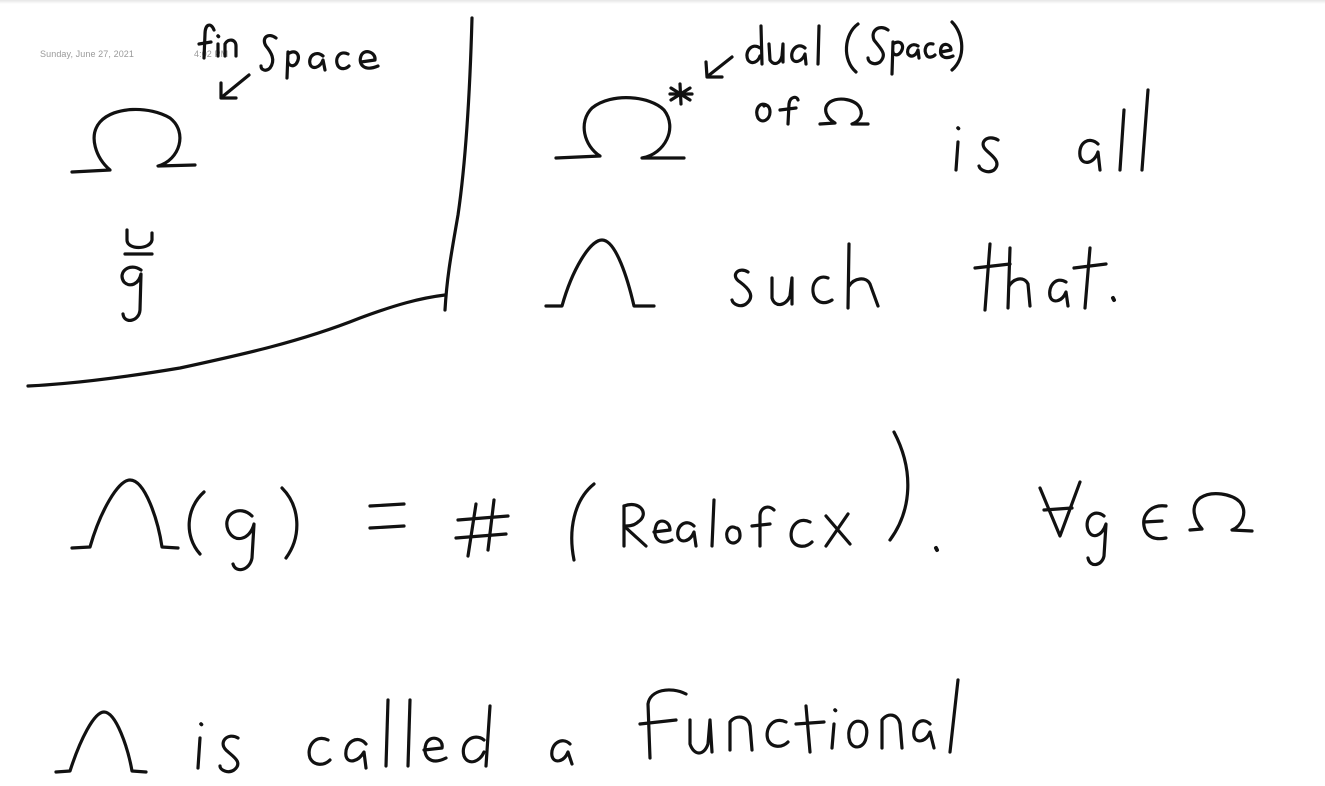 The width and height of the screenshot is (1325, 786). What do you see at coordinates (812, 110) in the screenshot?
I see `of-omega-ink` at bounding box center [812, 110].